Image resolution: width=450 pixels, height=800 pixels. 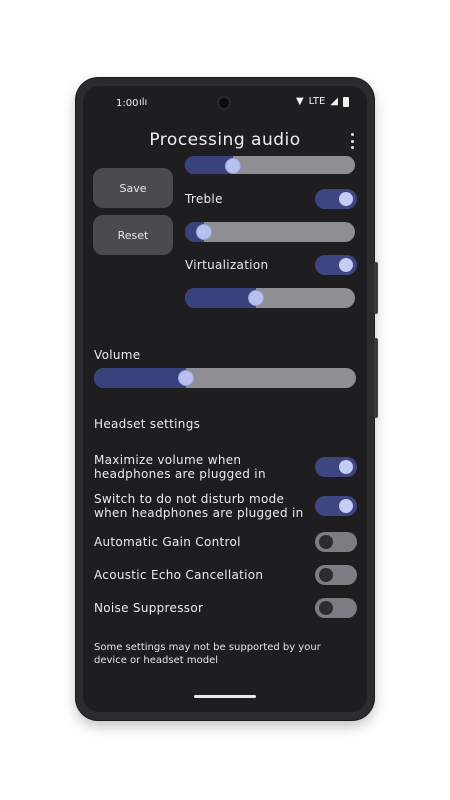 What do you see at coordinates (204, 199) in the screenshot?
I see `treble-label: Treble` at bounding box center [204, 199].